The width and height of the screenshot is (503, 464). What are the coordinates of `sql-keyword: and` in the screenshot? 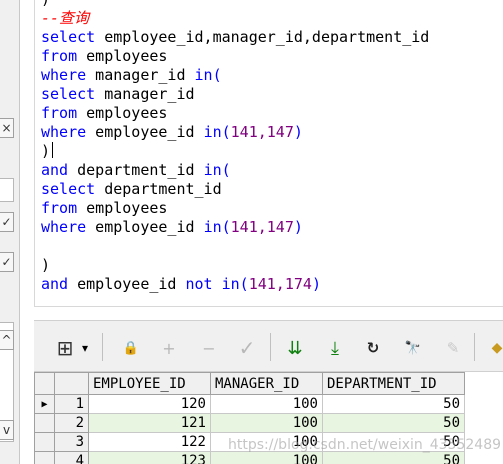 It's located at (55, 284).